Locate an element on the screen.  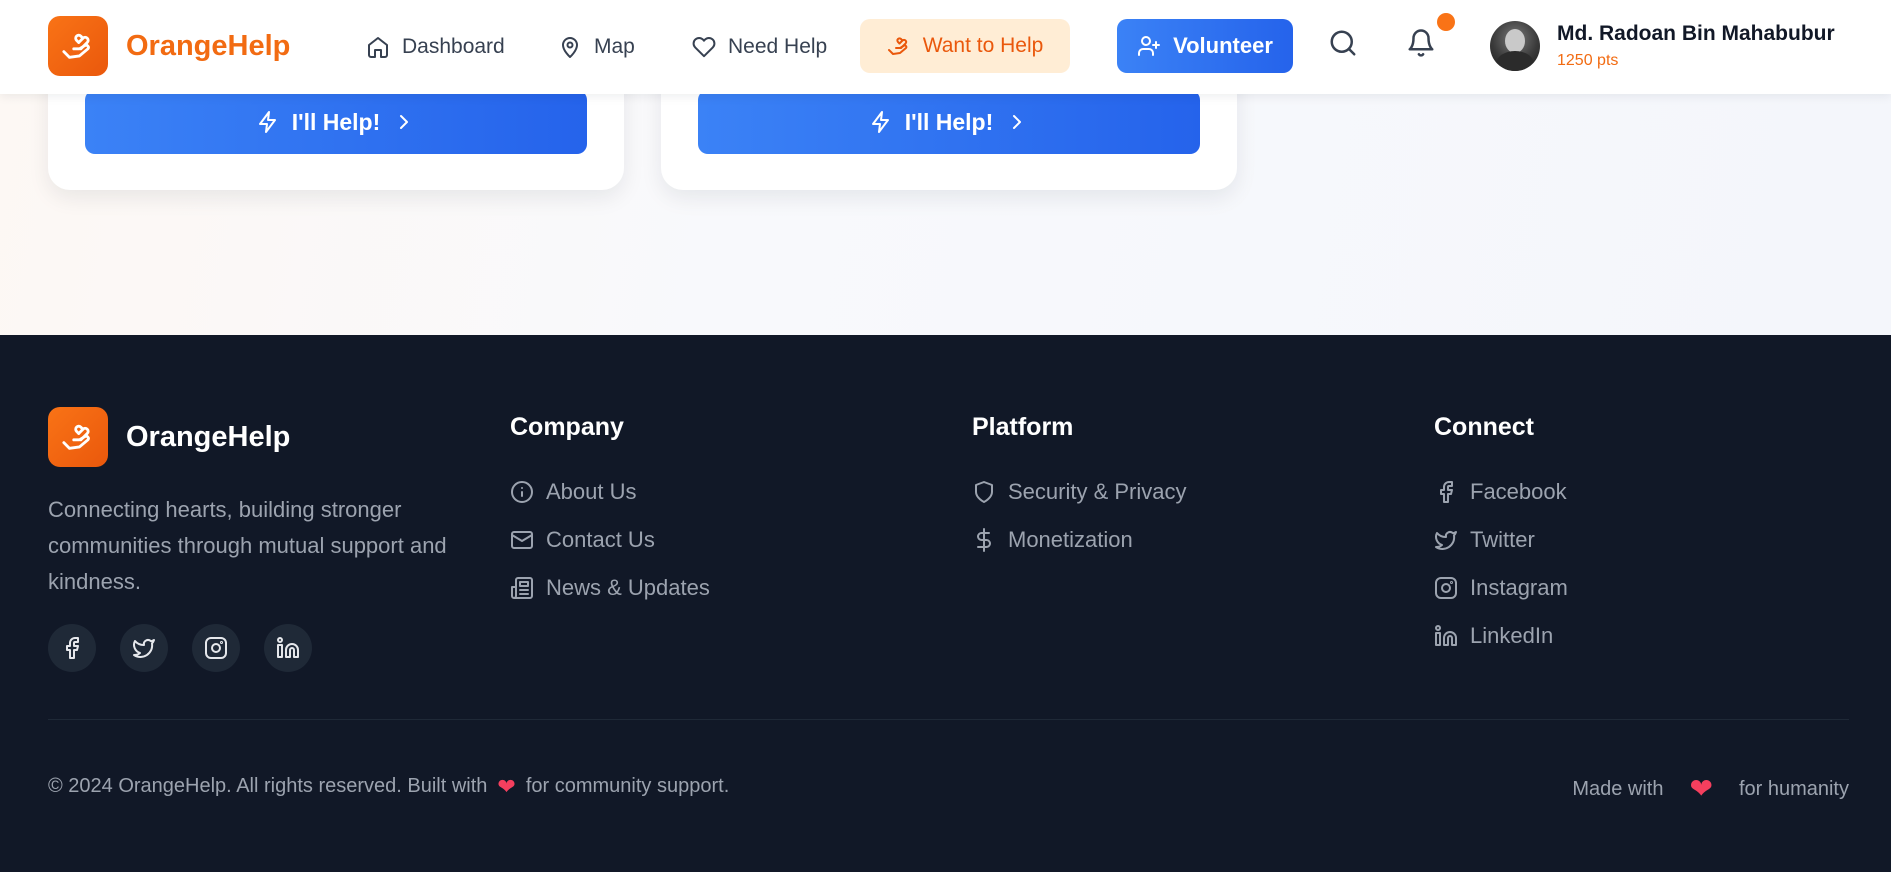
search-icon is located at coordinates (1343, 43).